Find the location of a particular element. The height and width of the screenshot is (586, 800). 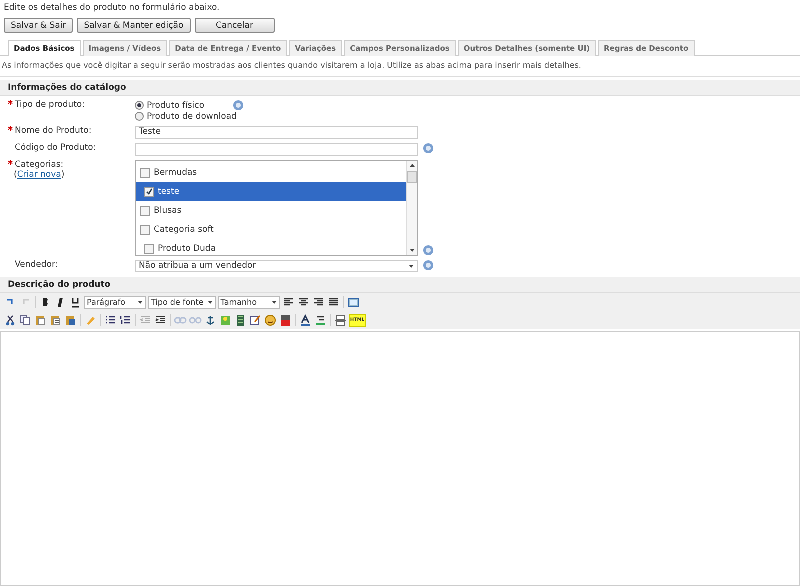

input-field: Teste is located at coordinates (276, 132).